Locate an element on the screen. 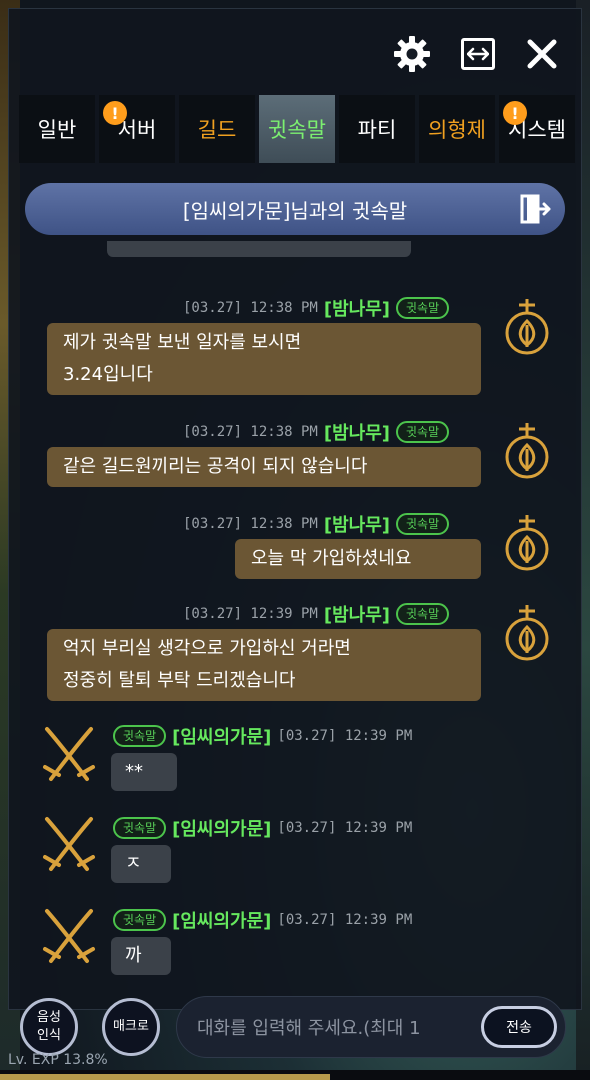 This screenshot has width=590, height=1080. message-meta: [03.27] 12:39 PM [밤나무] 귓속말 is located at coordinates (316, 614).